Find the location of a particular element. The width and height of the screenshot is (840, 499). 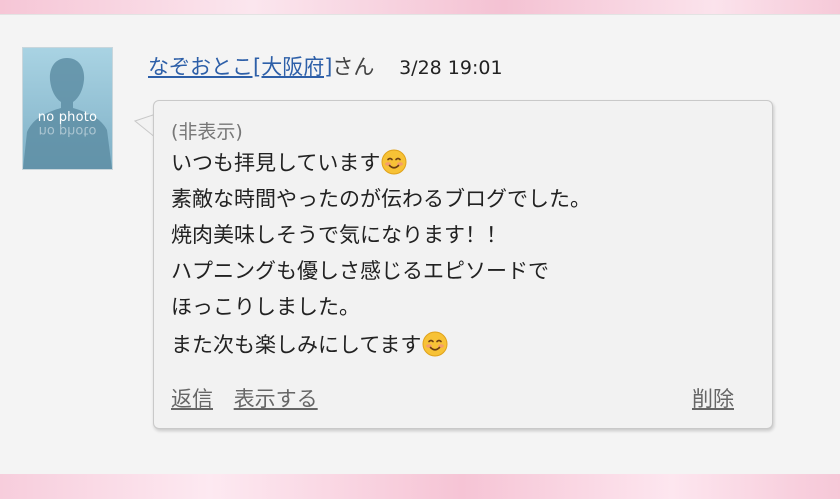

author-link: なぞおとこ[大阪府] is located at coordinates (240, 67).